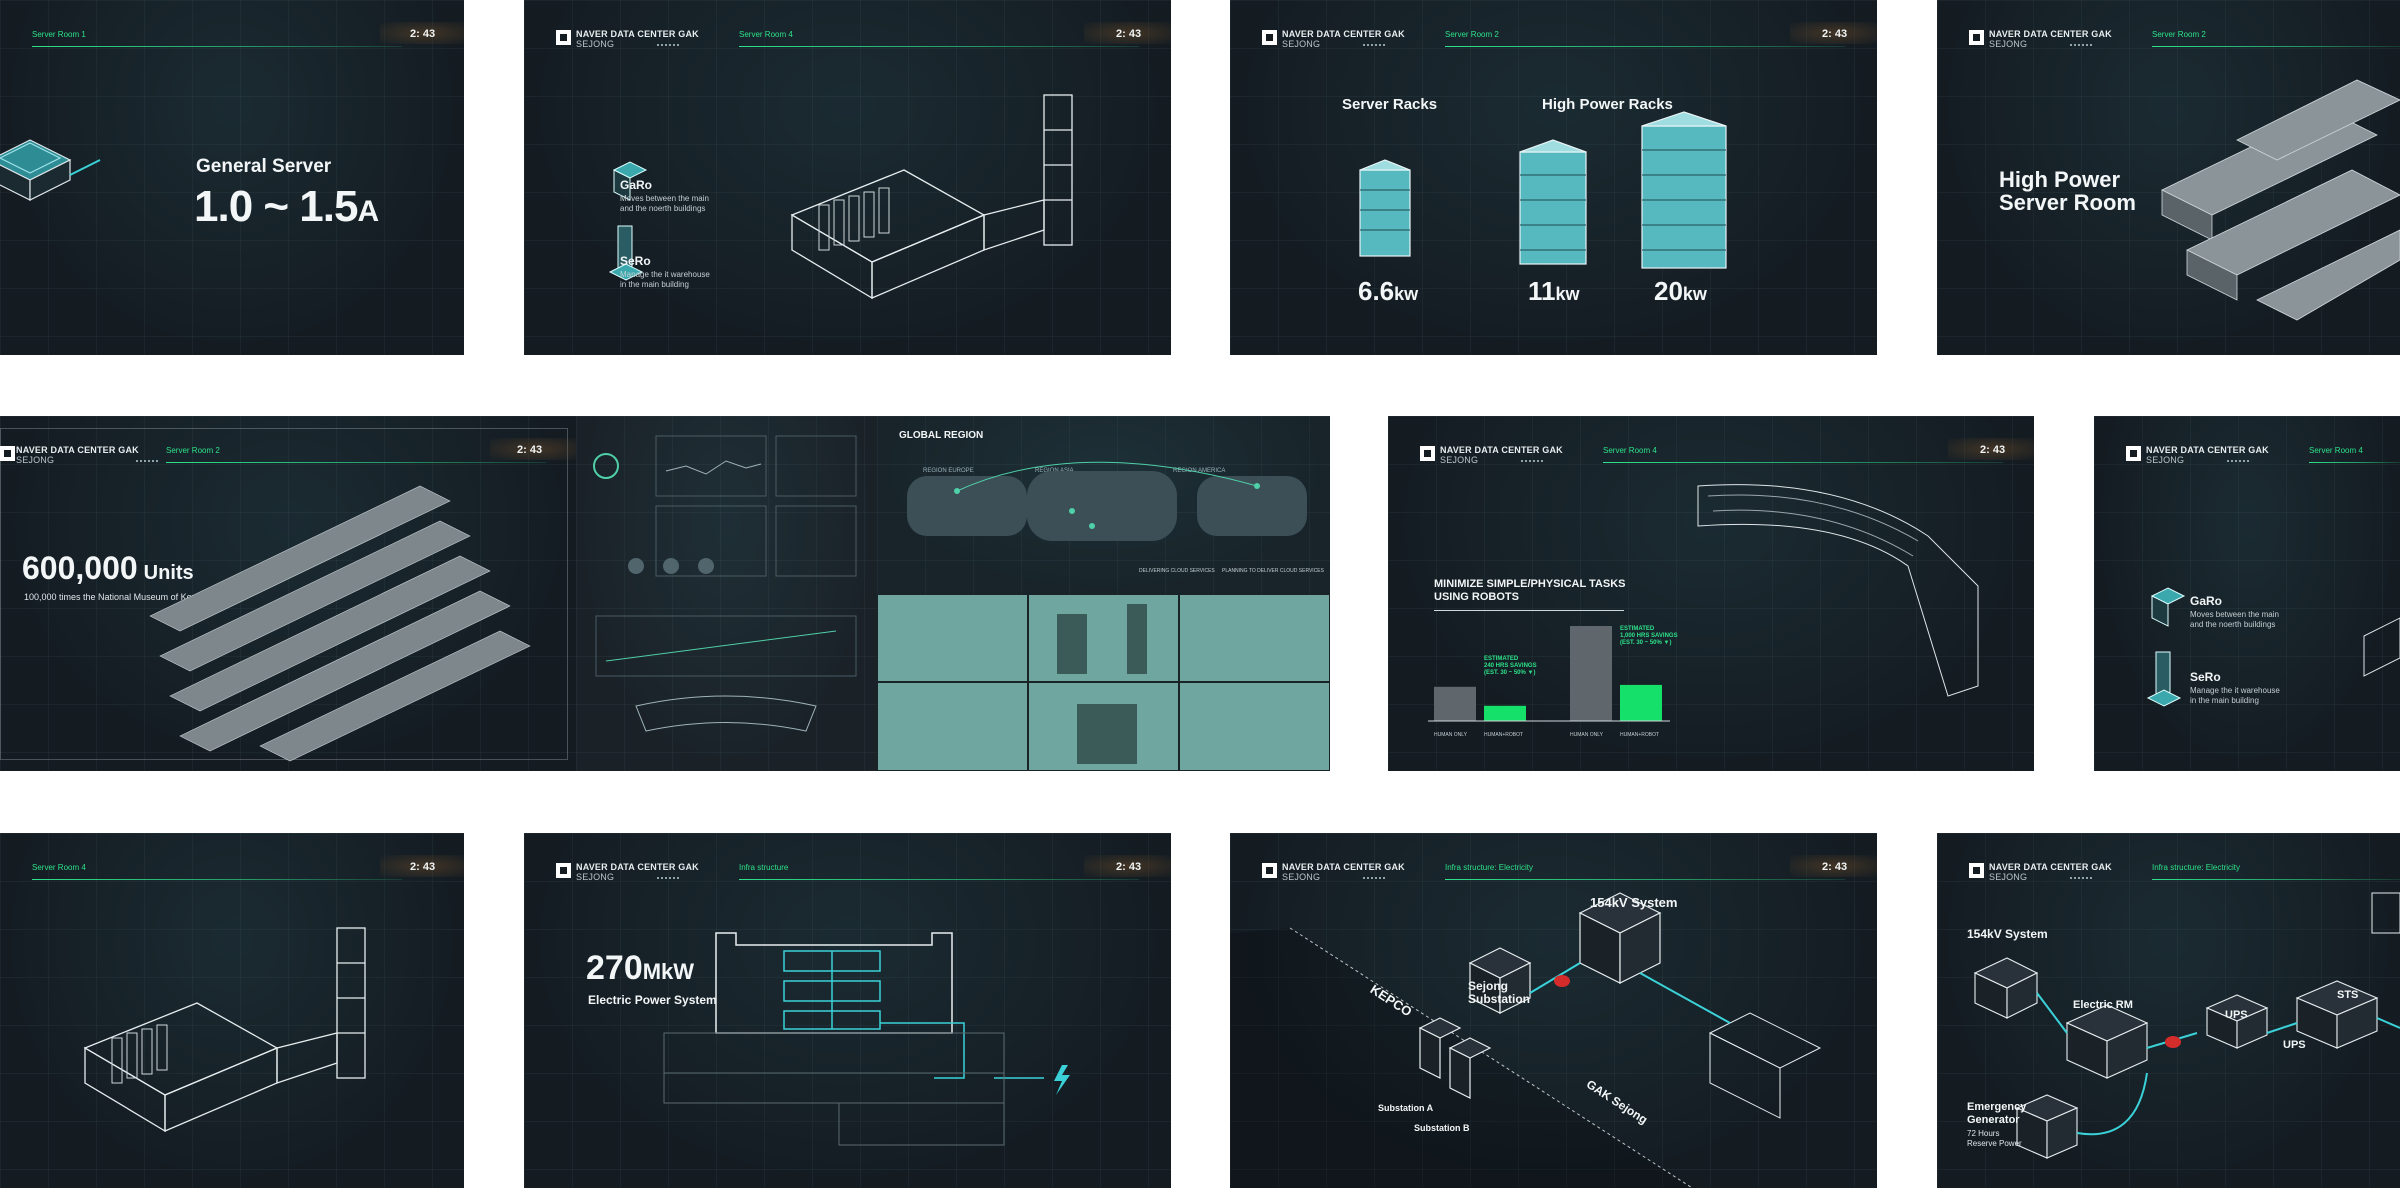 The height and width of the screenshot is (1188, 2400). I want to click on substation-a-label: Substation A, so click(1406, 1108).